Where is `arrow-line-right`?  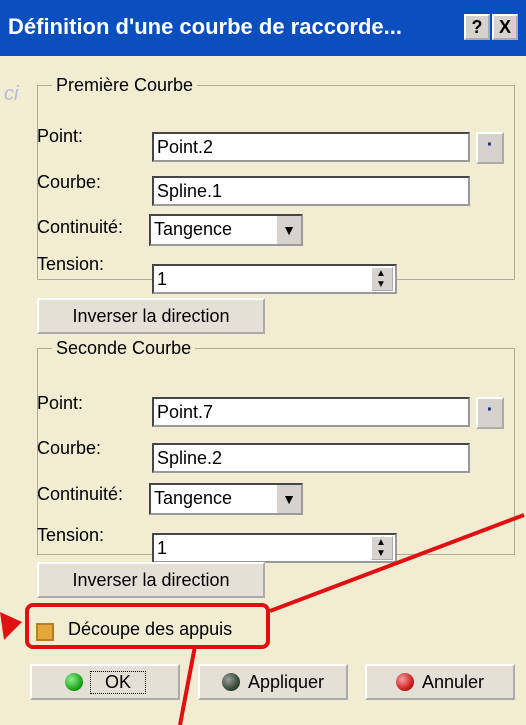
arrow-line-right is located at coordinates (397, 563).